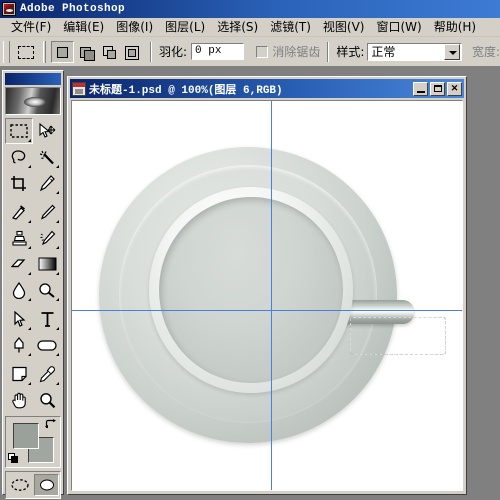  I want to click on default-fg-chip, so click(14, 459).